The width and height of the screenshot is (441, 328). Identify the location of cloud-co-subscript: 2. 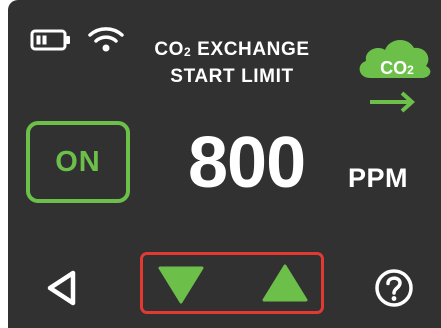
(410, 70).